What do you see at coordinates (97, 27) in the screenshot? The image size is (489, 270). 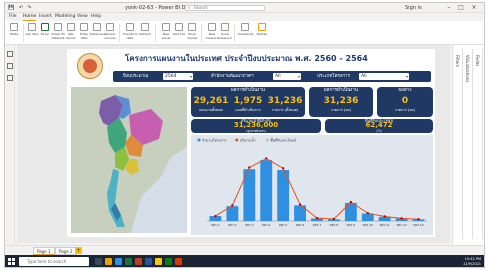 I see `dataverse-icon` at bounding box center [97, 27].